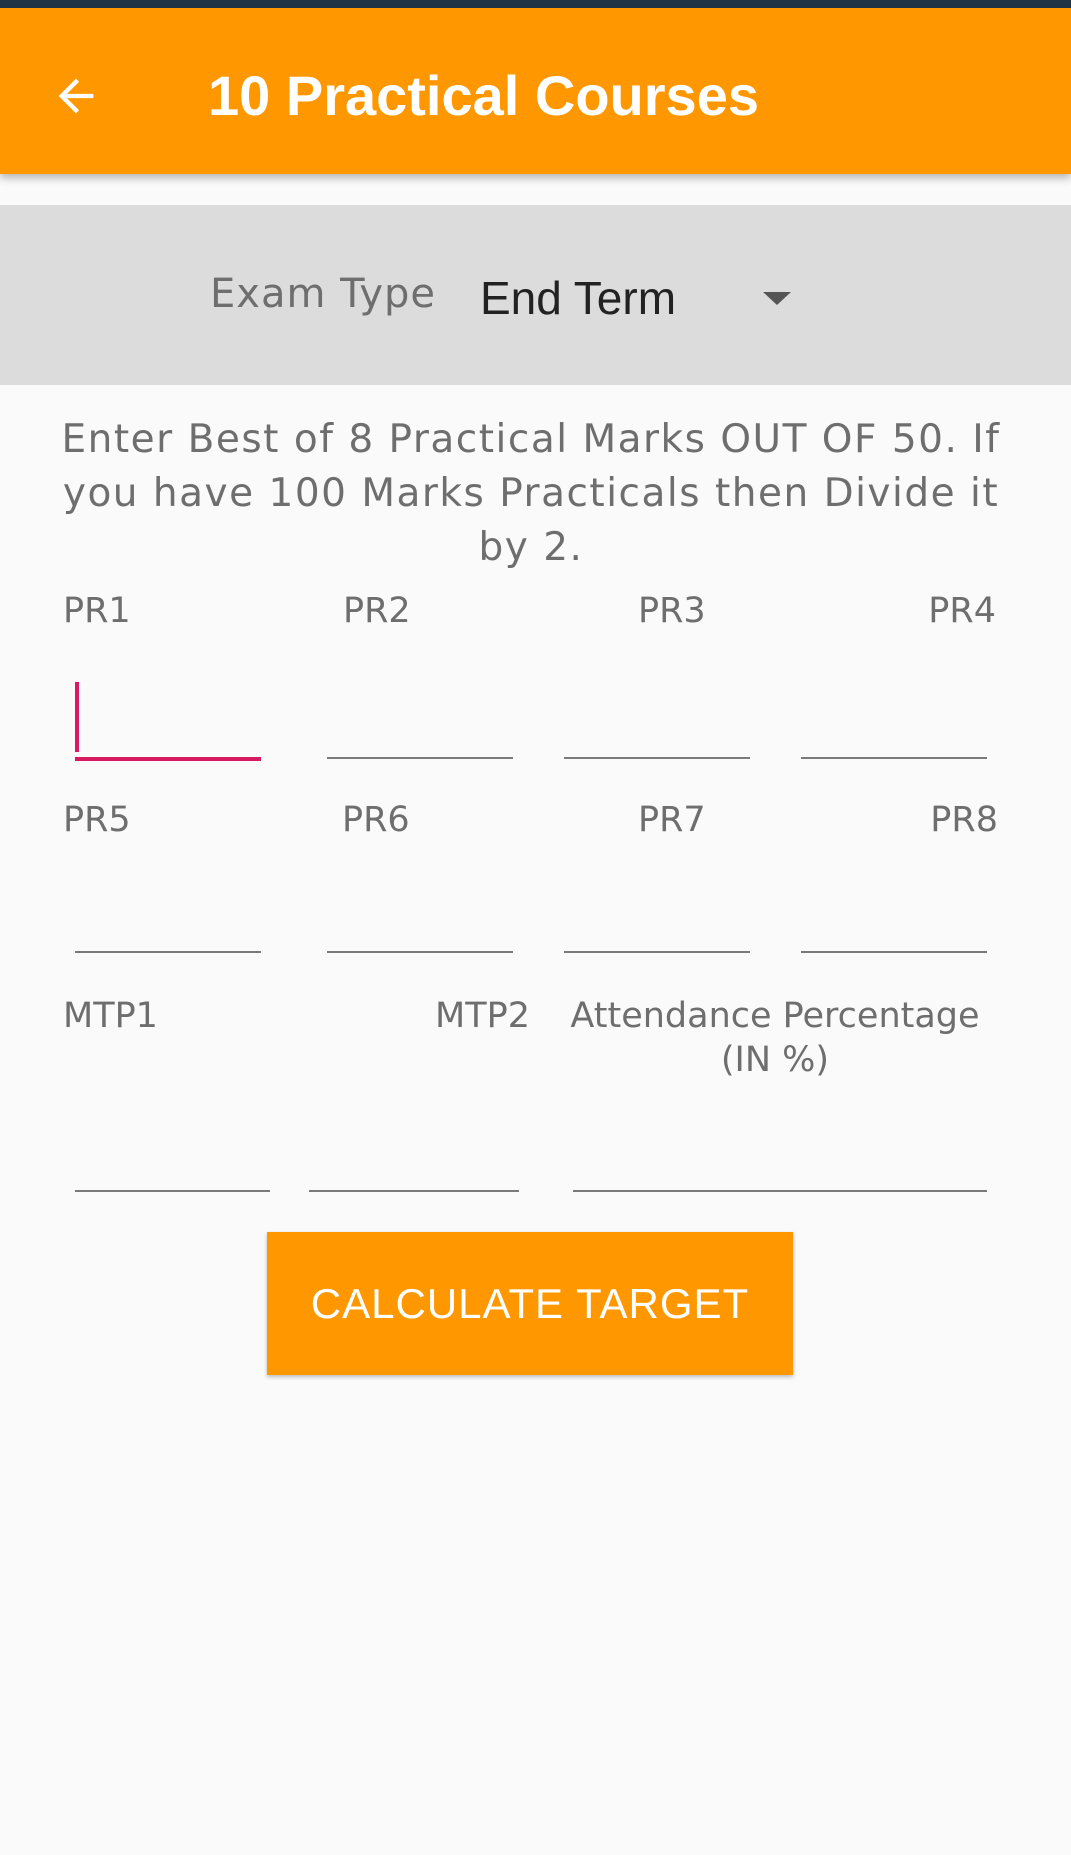 This screenshot has width=1071, height=1855. I want to click on caret-down-icon, so click(777, 298).